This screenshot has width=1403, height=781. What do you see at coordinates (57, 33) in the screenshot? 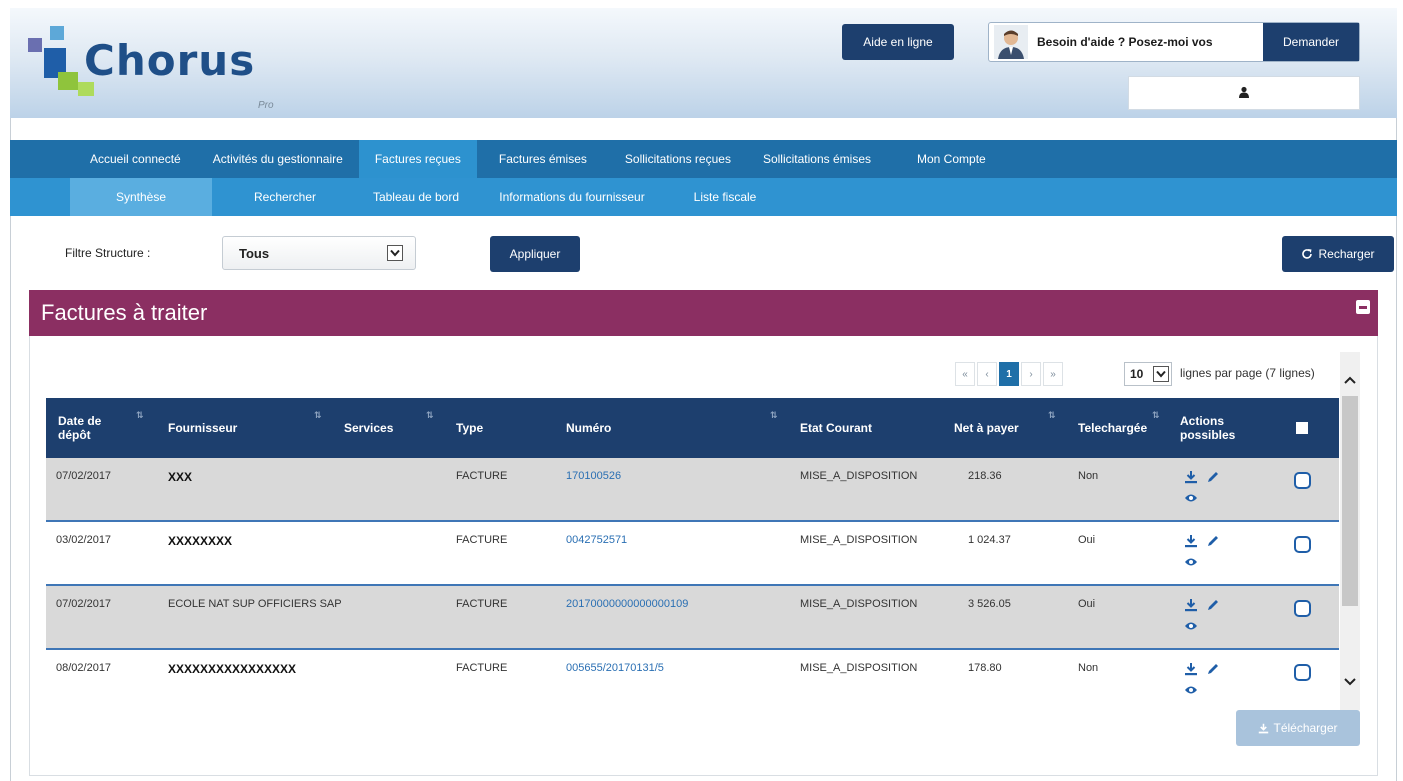
I see `logo-square` at bounding box center [57, 33].